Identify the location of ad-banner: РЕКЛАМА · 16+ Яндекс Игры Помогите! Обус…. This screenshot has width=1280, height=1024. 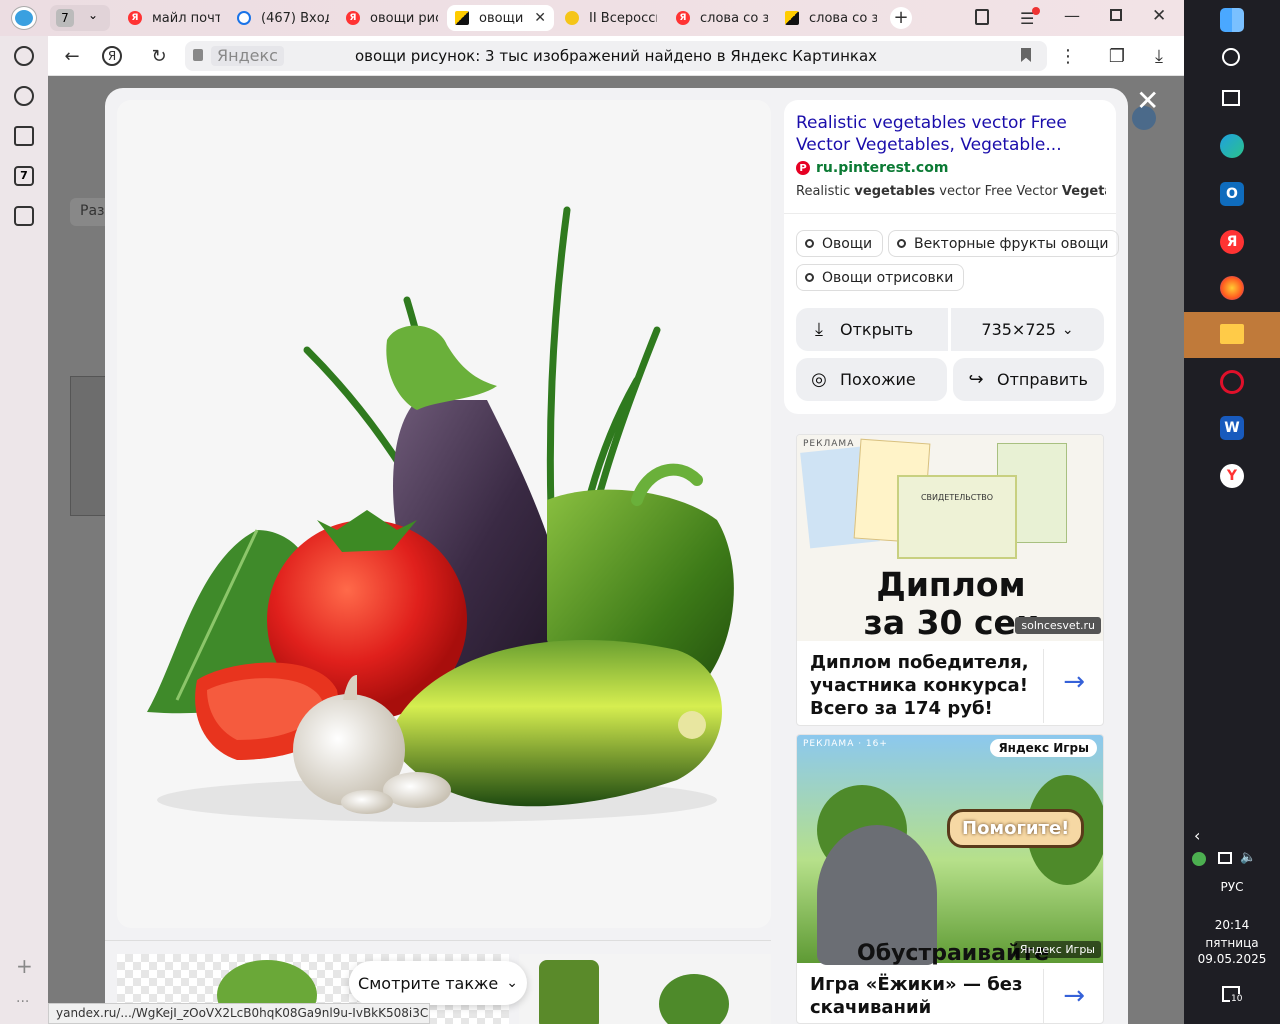
(950, 850).